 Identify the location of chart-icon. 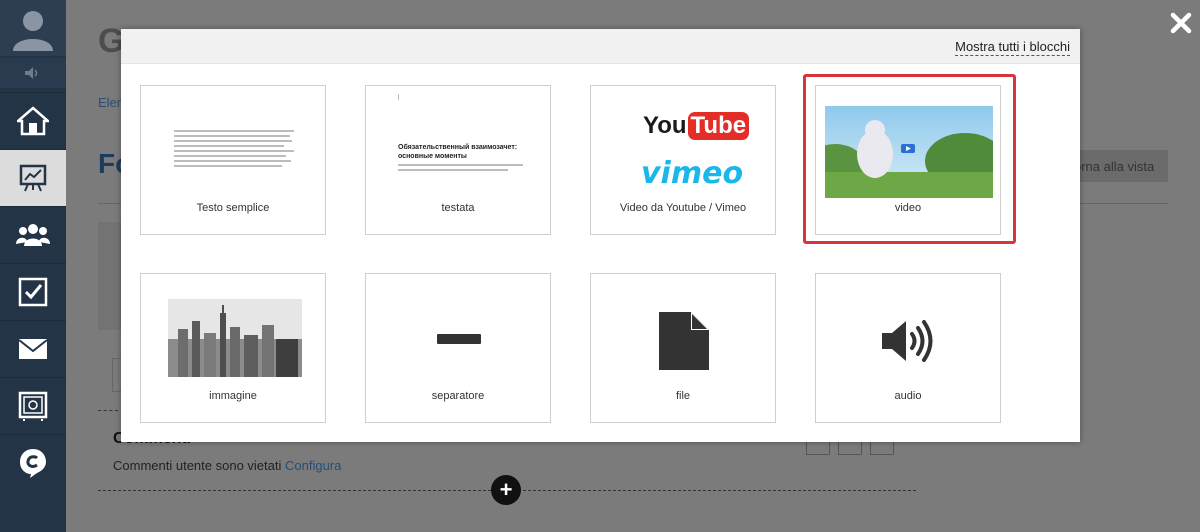
(33, 178).